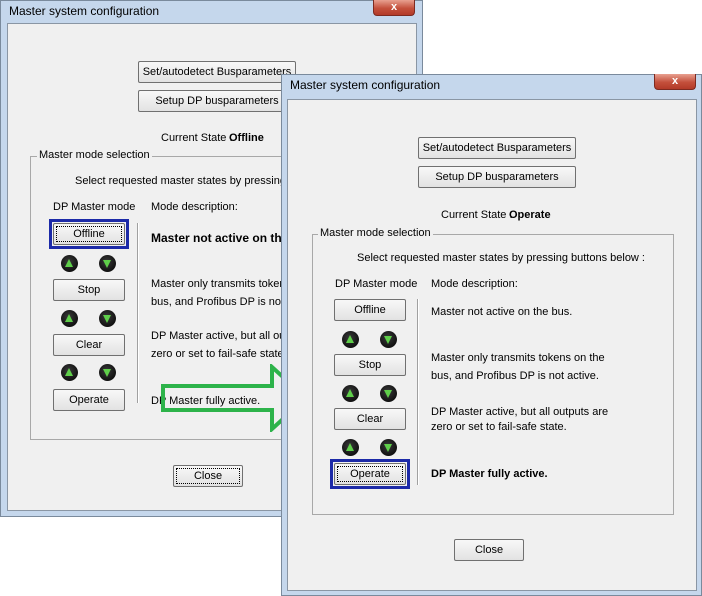 The image size is (702, 596). Describe the element at coordinates (220, 238) in the screenshot. I see `back-desc-offline: Master not active on the` at that location.